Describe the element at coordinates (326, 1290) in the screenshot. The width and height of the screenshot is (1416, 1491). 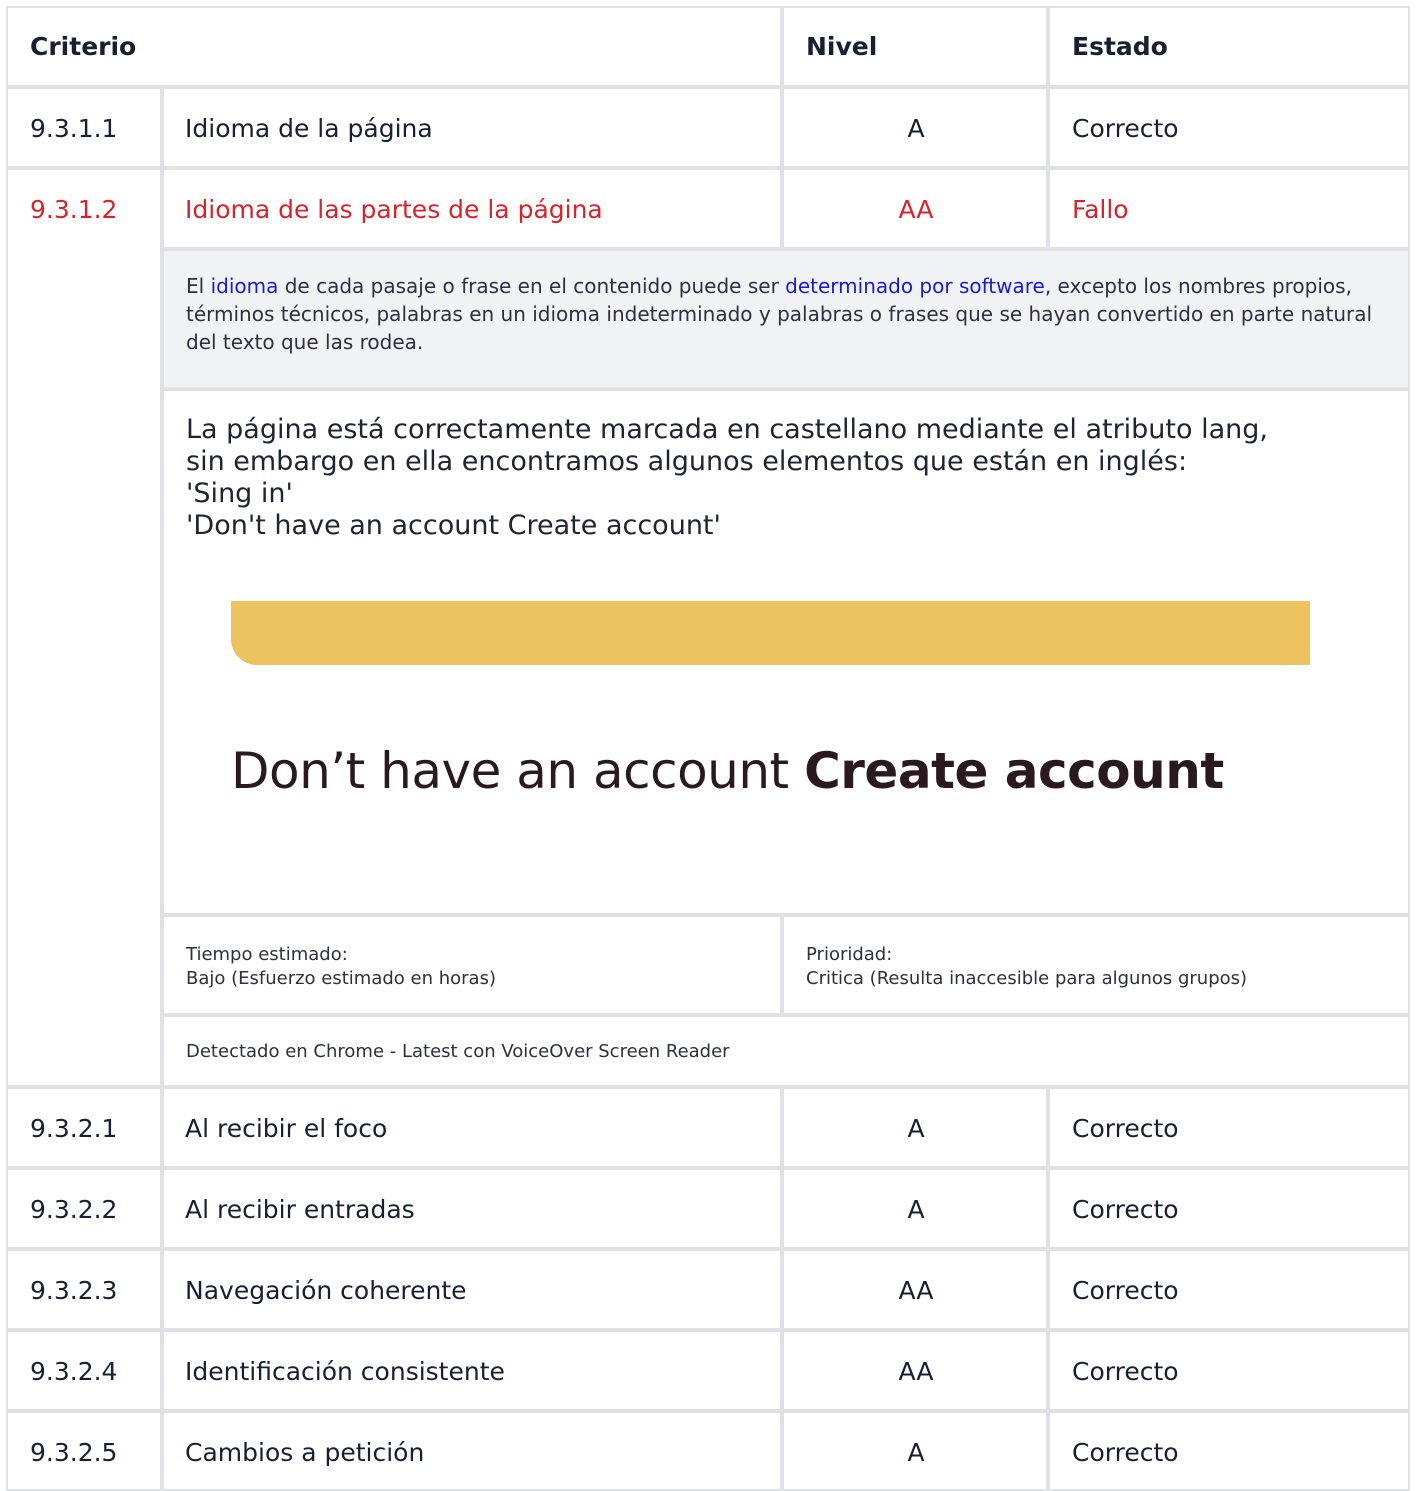
I see `criterion-name: Navegación coherente` at that location.